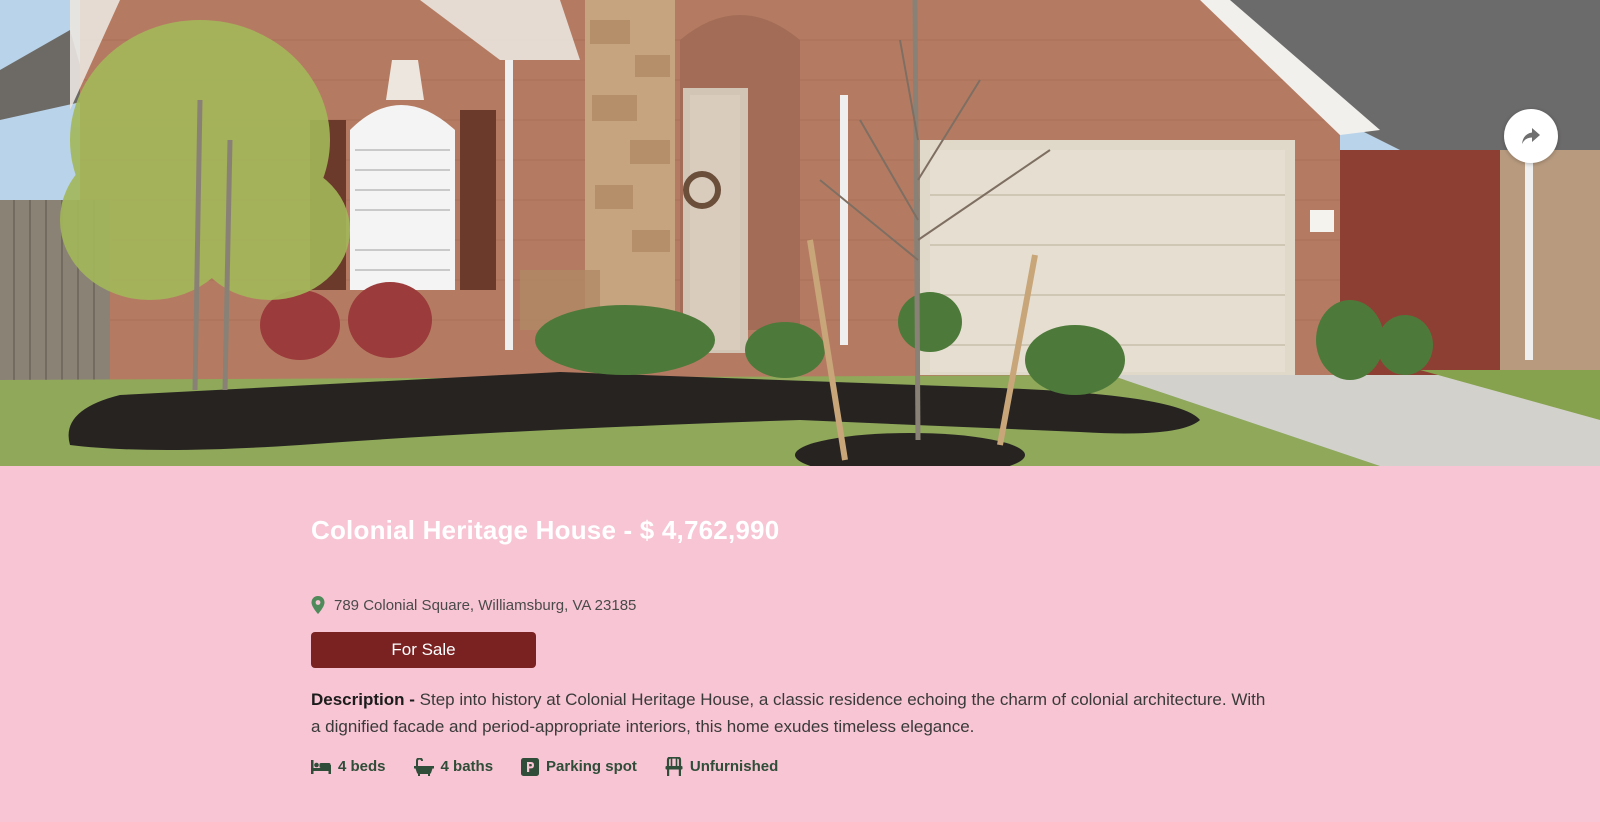 This screenshot has height=822, width=1600. I want to click on feature-label: 4 beds, so click(362, 766).